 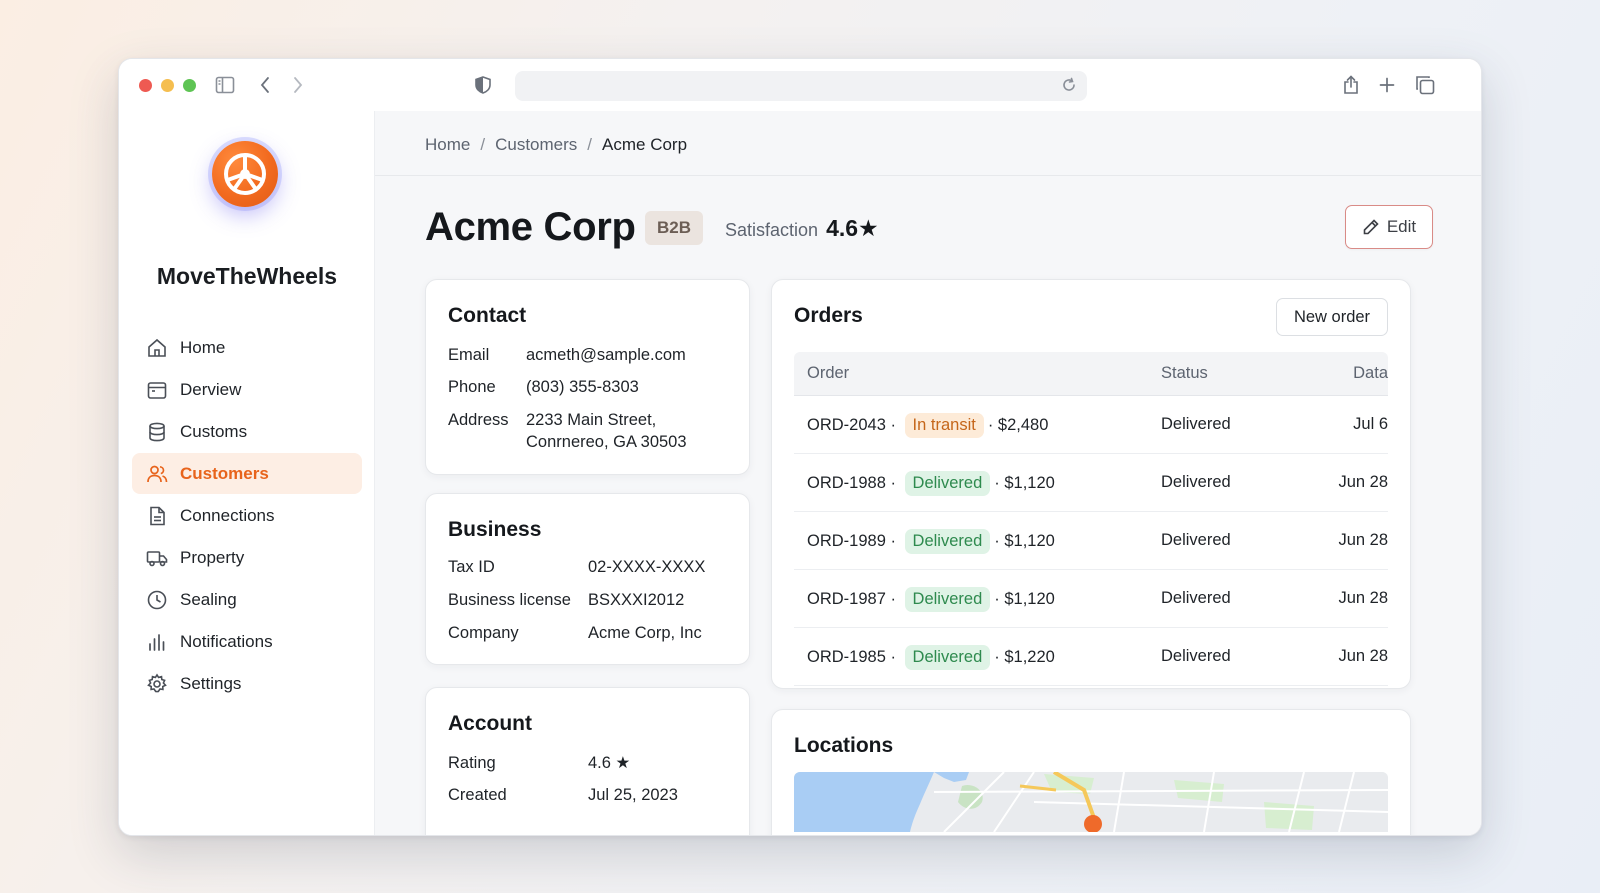 What do you see at coordinates (772, 230) in the screenshot?
I see `satisfaction-label: Satisfaction` at bounding box center [772, 230].